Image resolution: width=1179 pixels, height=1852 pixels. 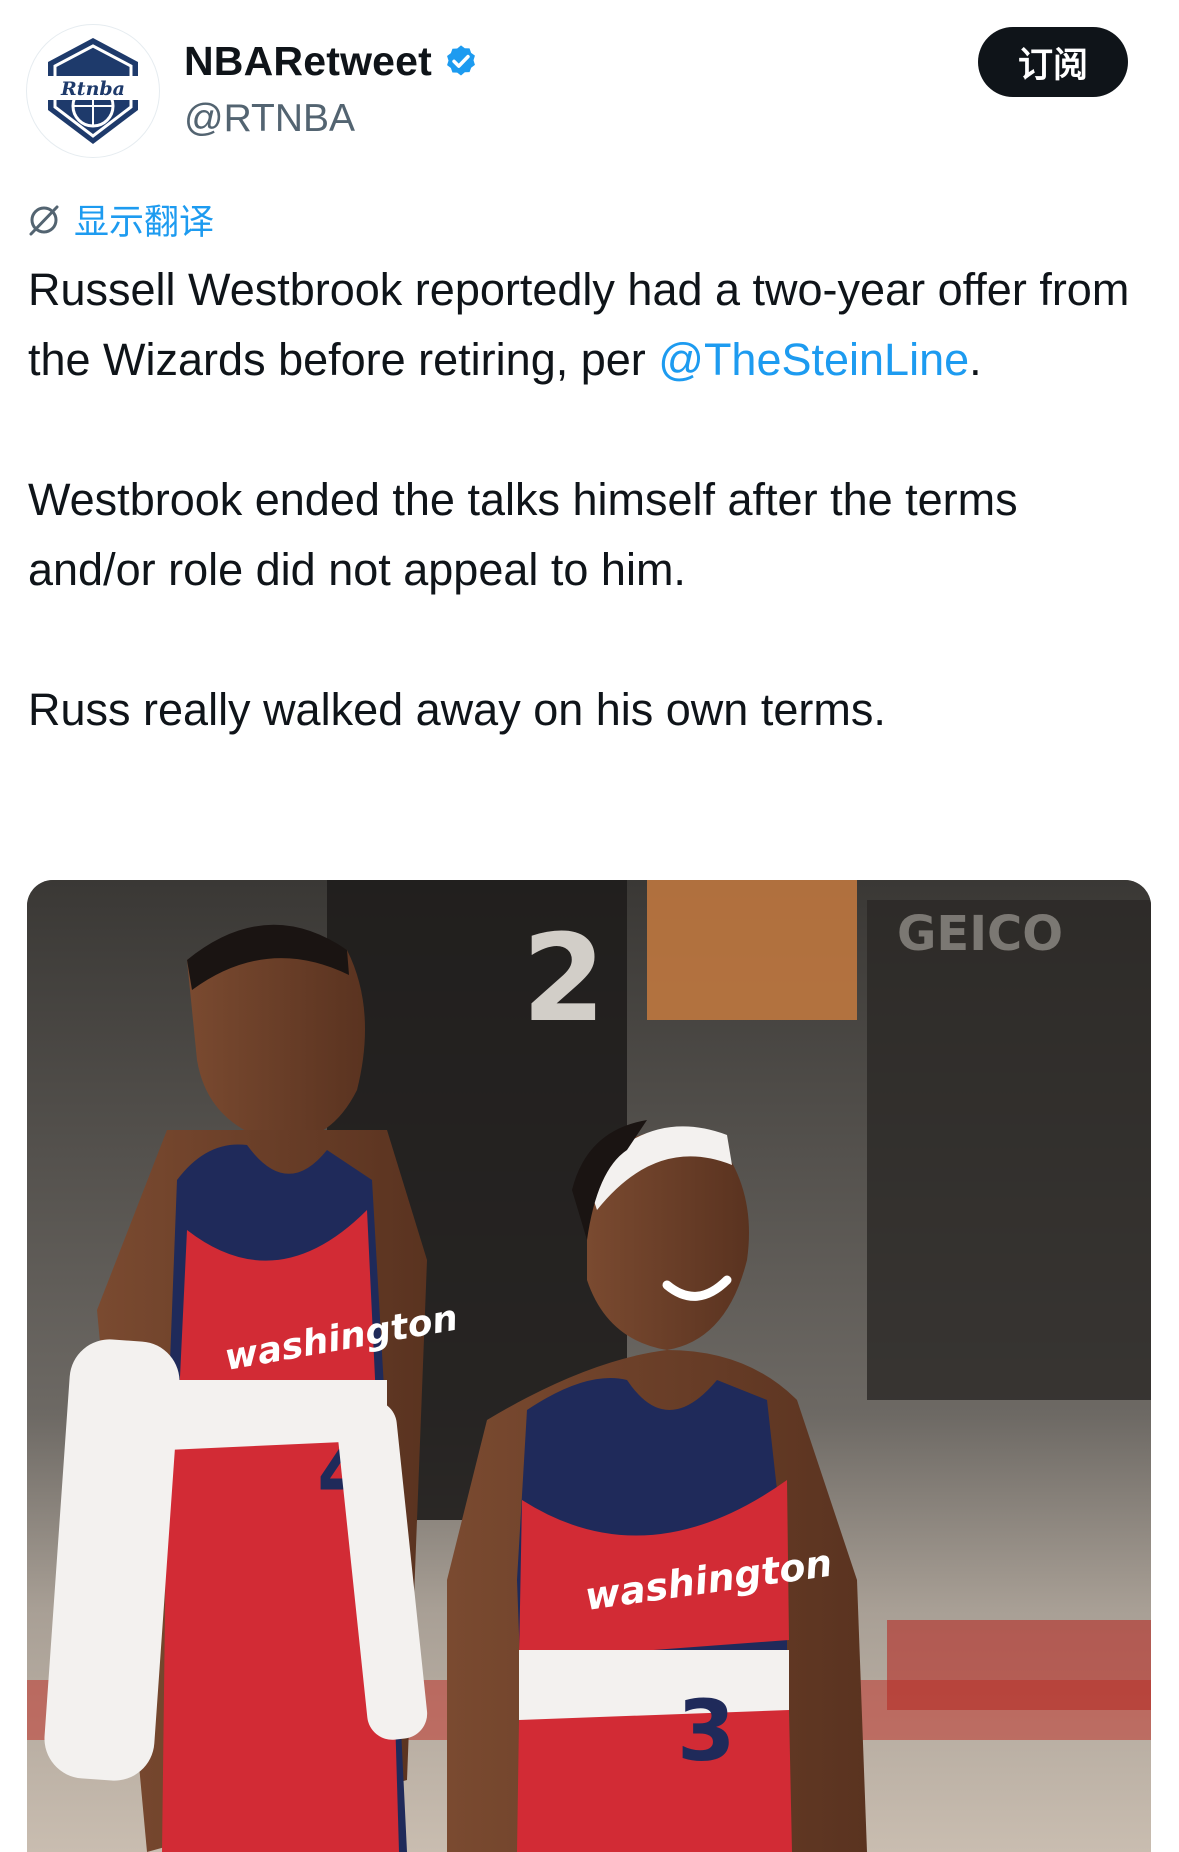 What do you see at coordinates (308, 61) in the screenshot?
I see `display-name: NBARetweet` at bounding box center [308, 61].